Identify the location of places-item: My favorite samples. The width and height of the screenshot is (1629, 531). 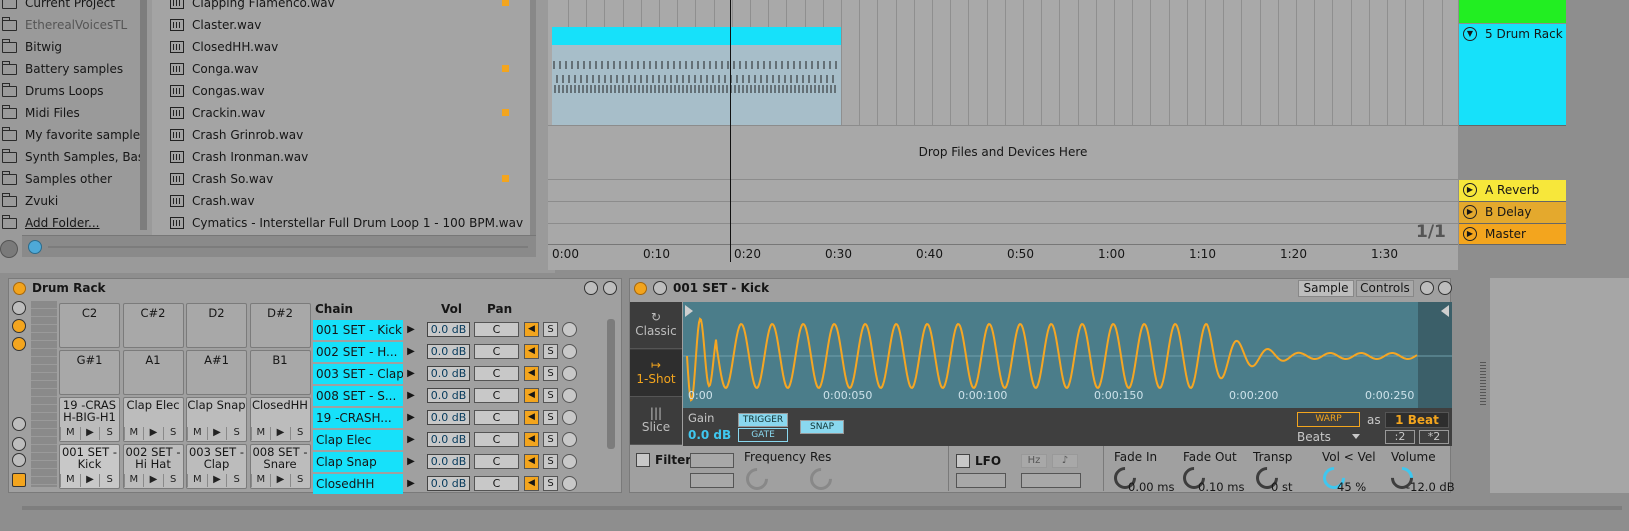
(70, 135).